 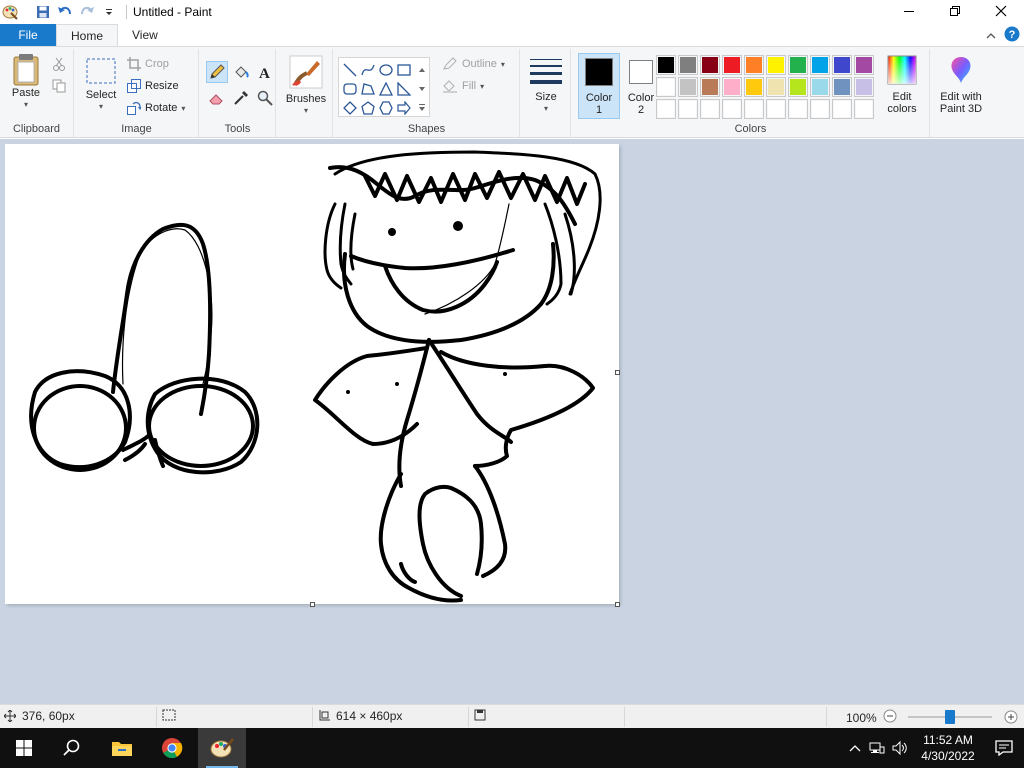 I want to click on scroll-up-icon, so click(x=422, y=69).